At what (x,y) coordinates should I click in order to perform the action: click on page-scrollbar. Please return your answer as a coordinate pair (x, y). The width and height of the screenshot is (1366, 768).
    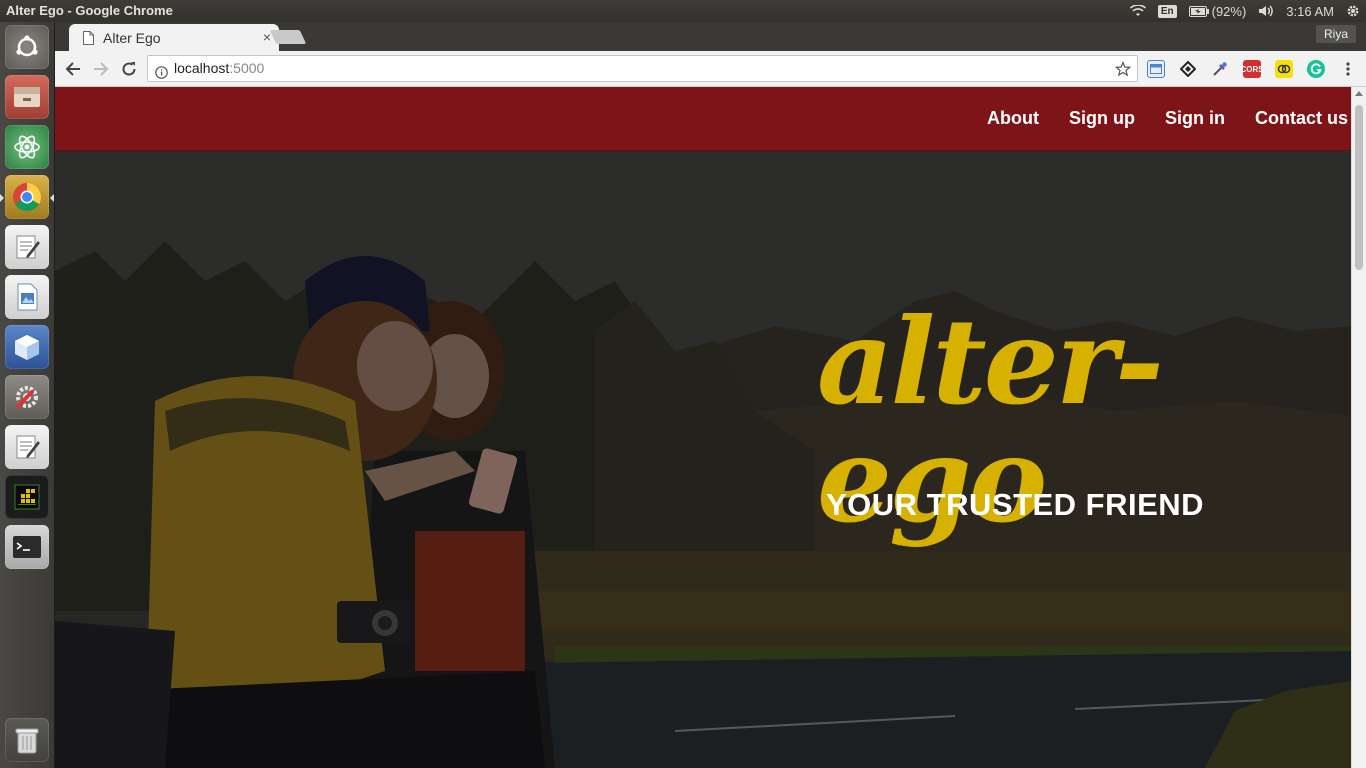
    Looking at the image, I should click on (1358, 427).